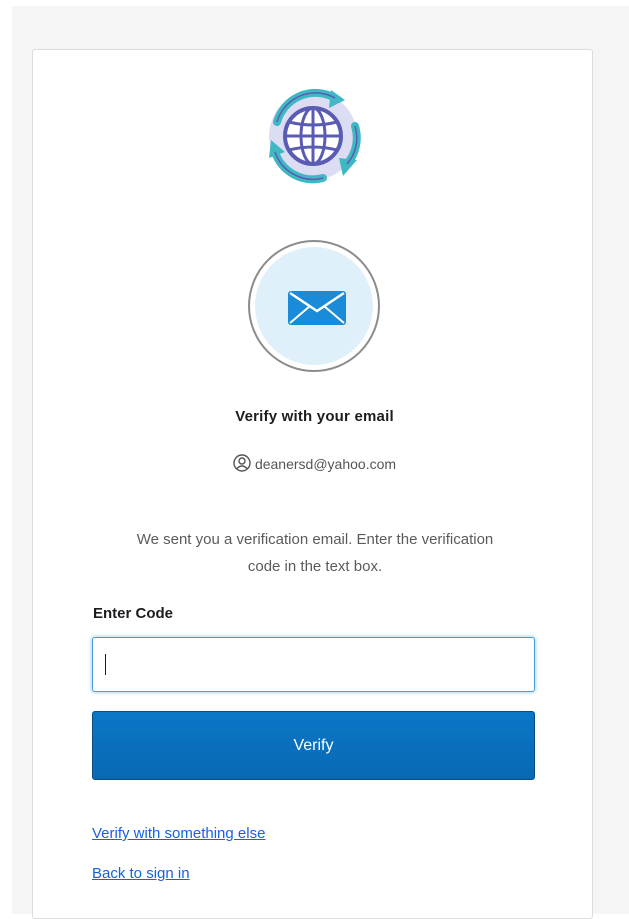 This screenshot has height=919, width=629. I want to click on email-envelope-icon, so click(314, 306).